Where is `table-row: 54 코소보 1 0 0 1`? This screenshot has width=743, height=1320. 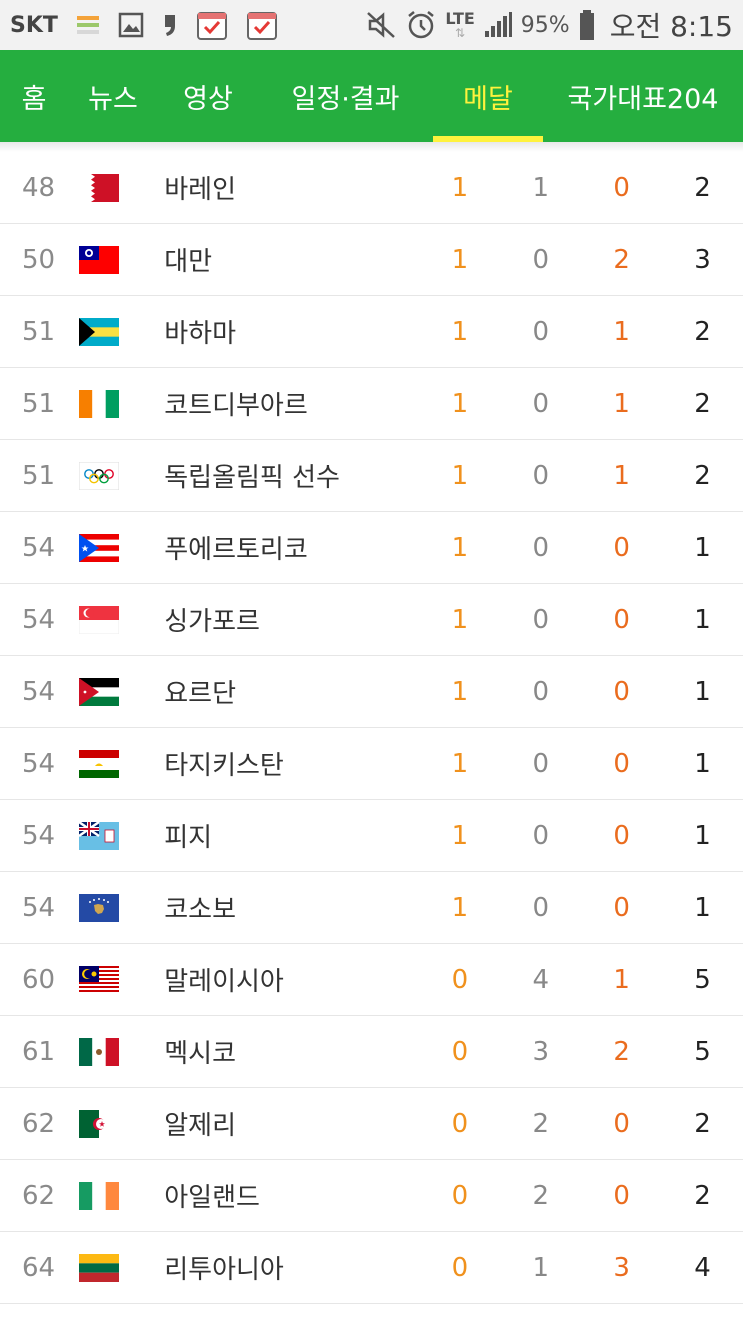 table-row: 54 코소보 1 0 0 1 is located at coordinates (371, 908).